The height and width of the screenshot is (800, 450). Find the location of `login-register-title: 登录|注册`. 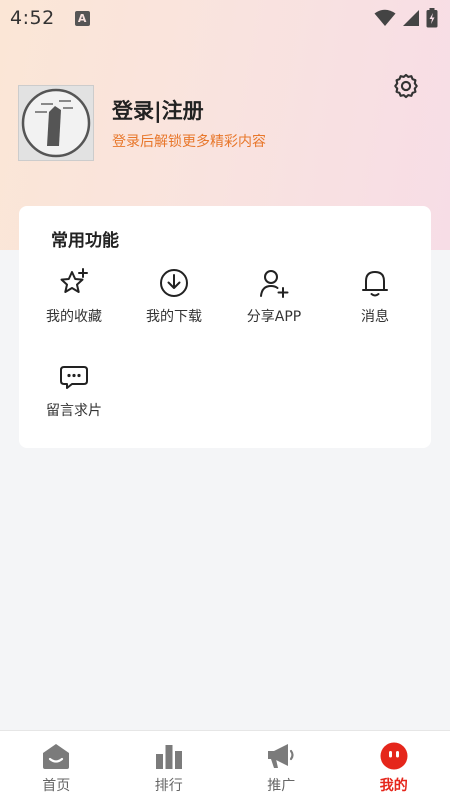

login-register-title: 登录|注册 is located at coordinates (189, 110).